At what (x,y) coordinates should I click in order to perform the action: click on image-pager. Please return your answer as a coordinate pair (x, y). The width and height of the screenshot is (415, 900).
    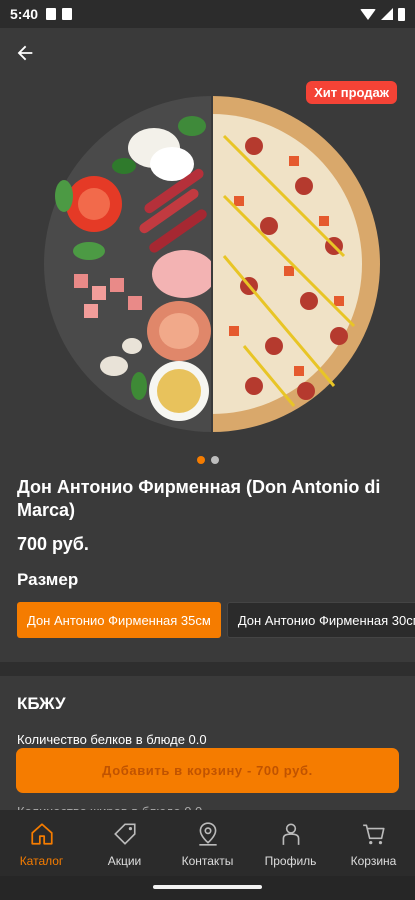
    Looking at the image, I should click on (207, 460).